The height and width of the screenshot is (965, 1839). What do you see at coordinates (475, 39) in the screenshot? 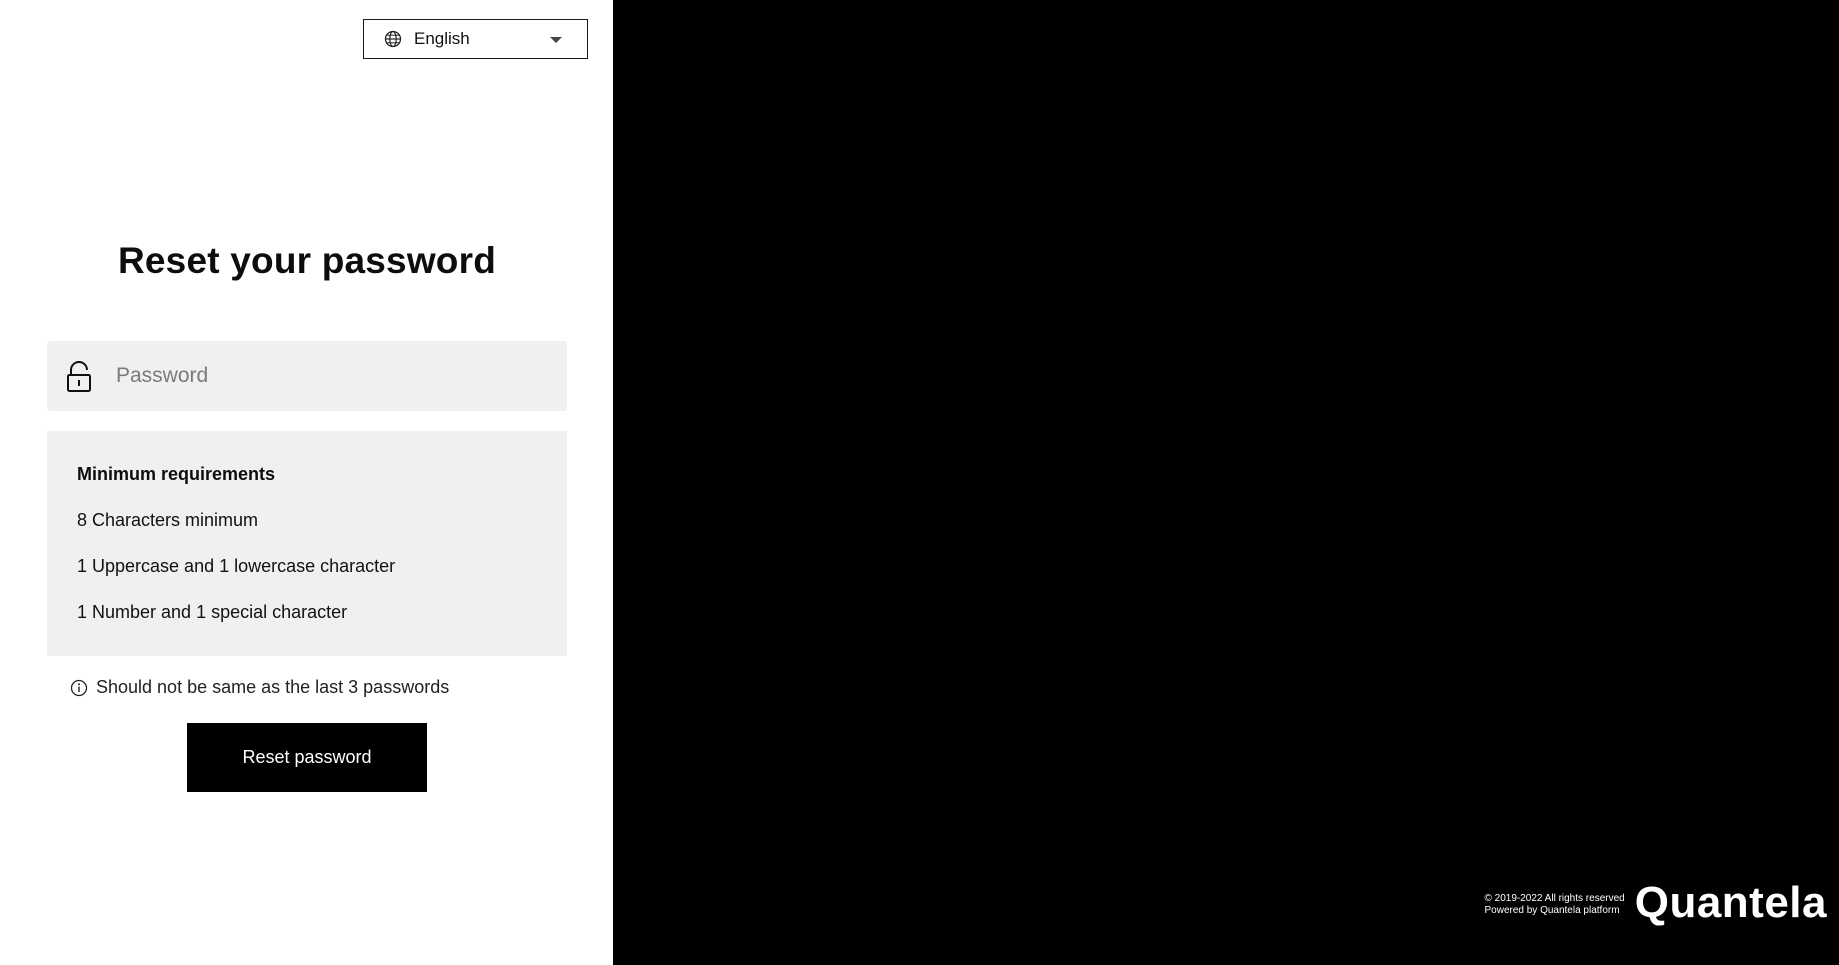
I see `language-select: English` at bounding box center [475, 39].